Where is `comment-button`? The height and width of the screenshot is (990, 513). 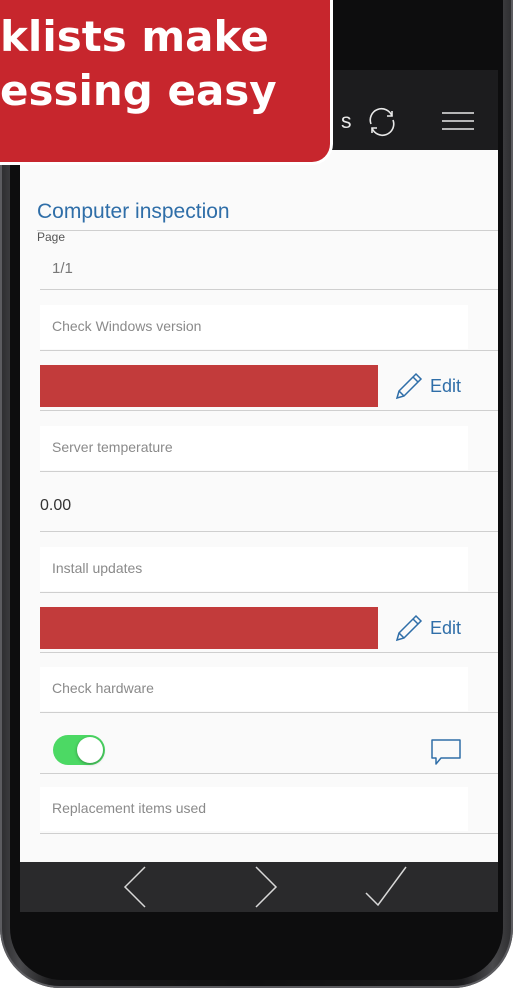 comment-button is located at coordinates (446, 752).